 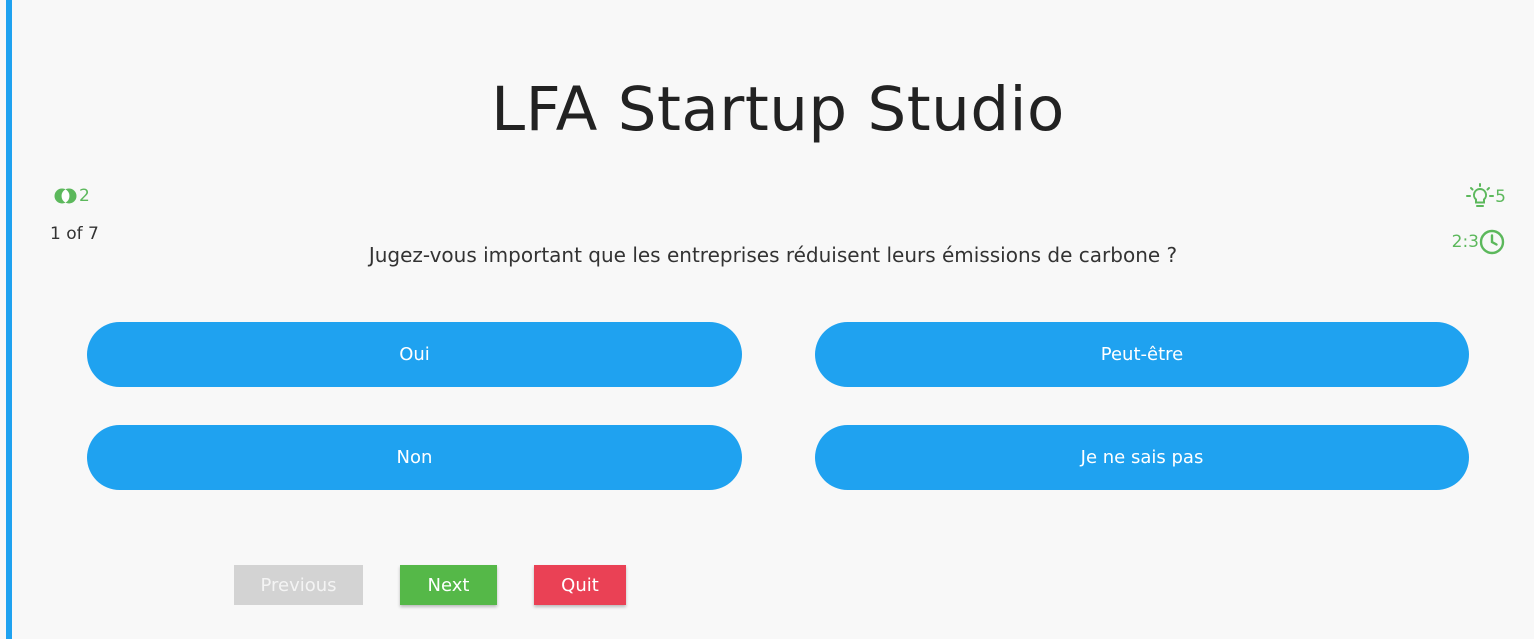 What do you see at coordinates (778, 109) in the screenshot?
I see `page-title: LFA Startup Studio` at bounding box center [778, 109].